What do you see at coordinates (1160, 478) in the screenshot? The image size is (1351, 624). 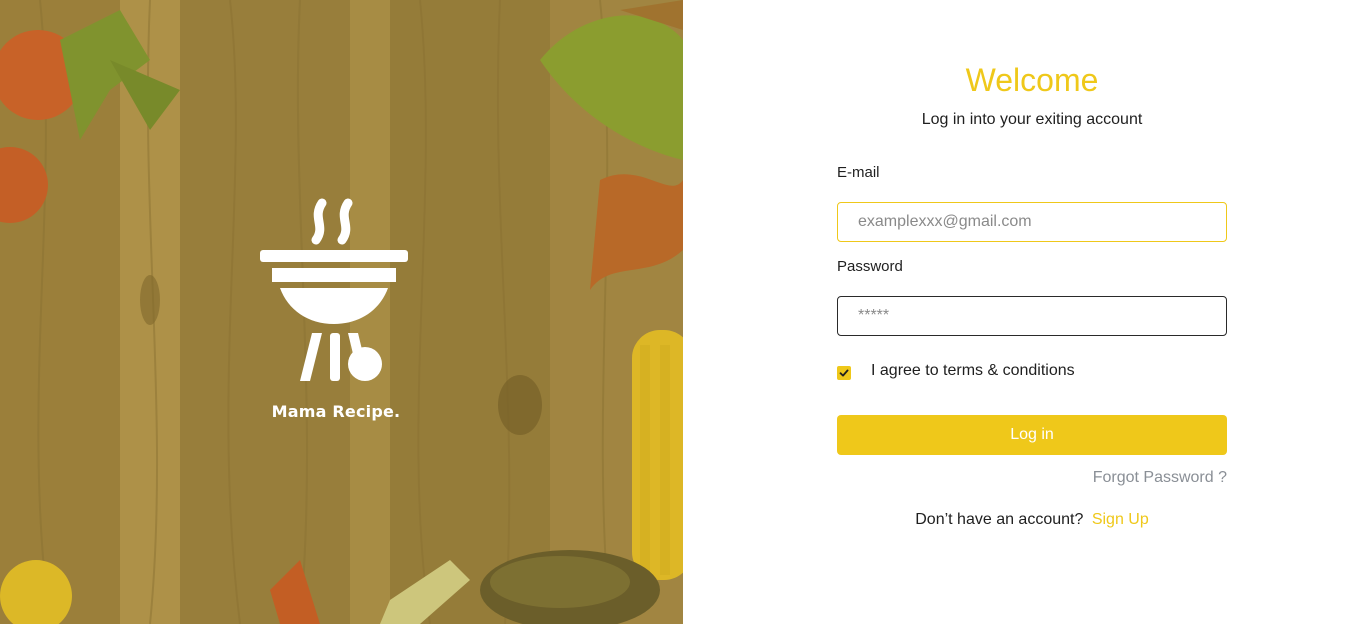 I see `forgot-password-link: Forgot Password ?` at bounding box center [1160, 478].